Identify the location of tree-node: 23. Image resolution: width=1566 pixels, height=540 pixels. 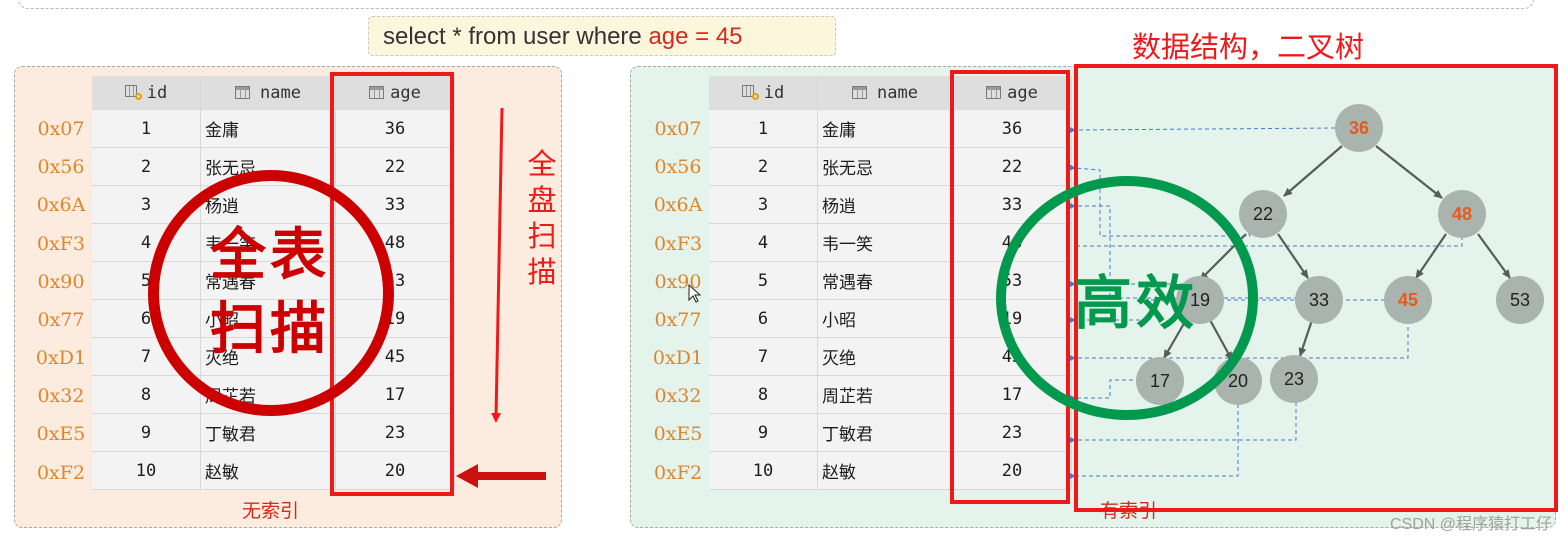
(1294, 379).